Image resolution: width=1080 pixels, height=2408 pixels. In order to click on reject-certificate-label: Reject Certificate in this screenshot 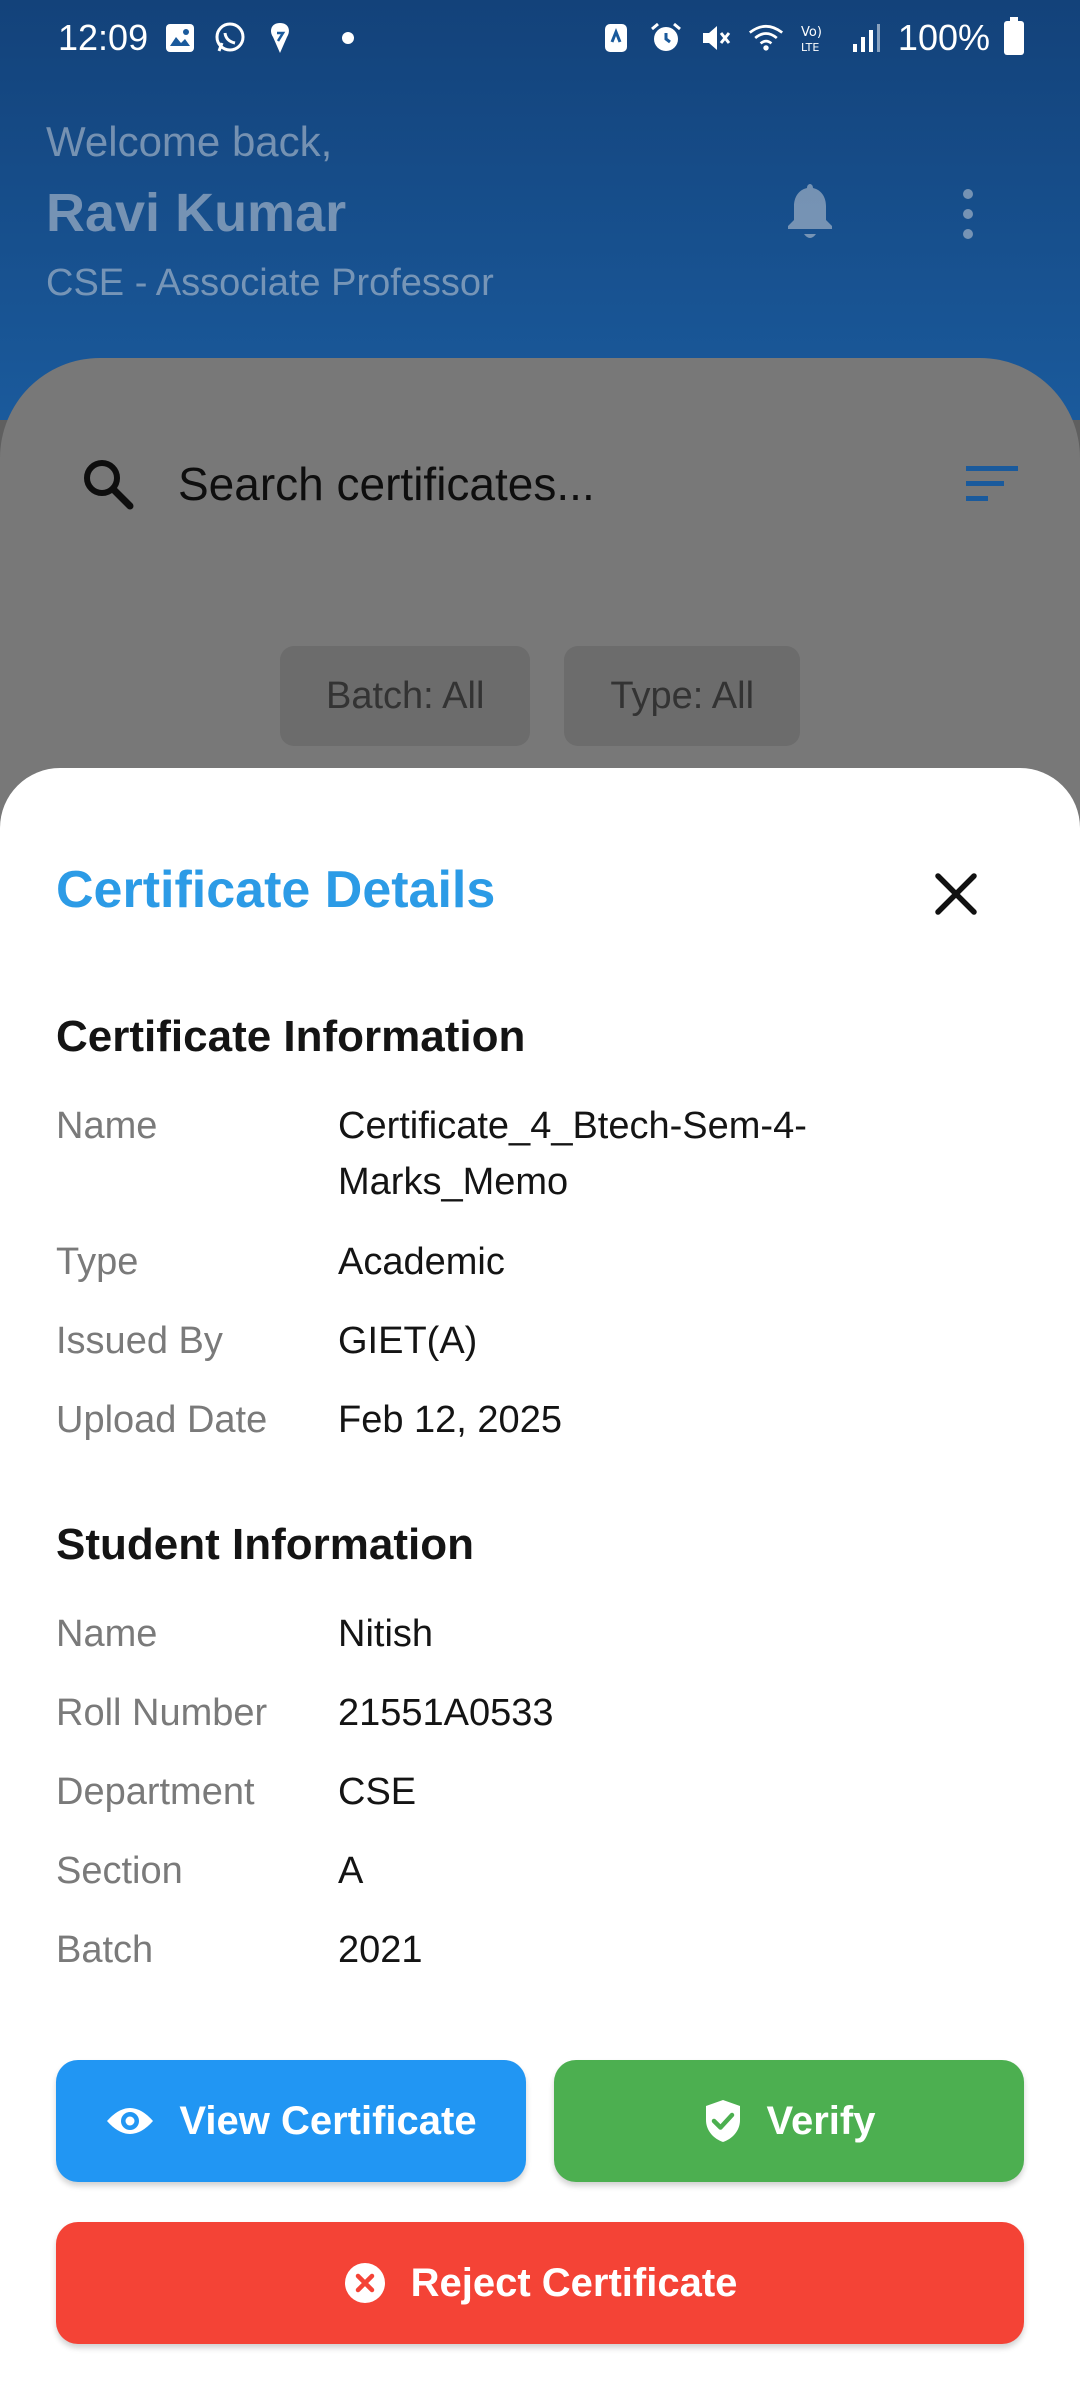, I will do `click(574, 2282)`.